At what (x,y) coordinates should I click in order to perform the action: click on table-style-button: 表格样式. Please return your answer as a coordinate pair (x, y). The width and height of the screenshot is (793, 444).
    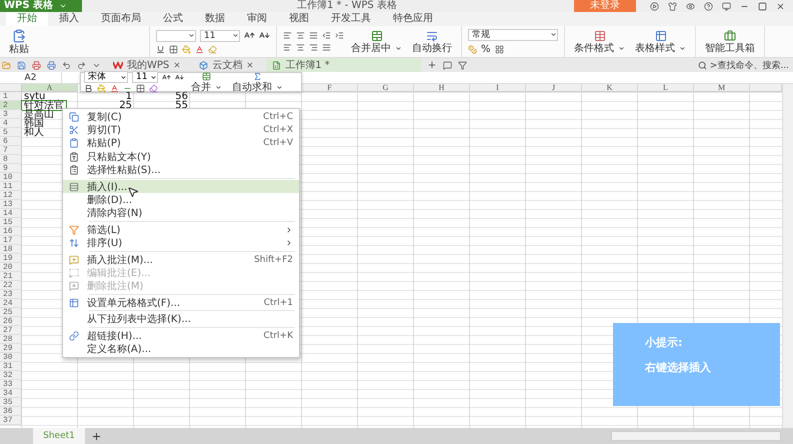
    Looking at the image, I should click on (660, 42).